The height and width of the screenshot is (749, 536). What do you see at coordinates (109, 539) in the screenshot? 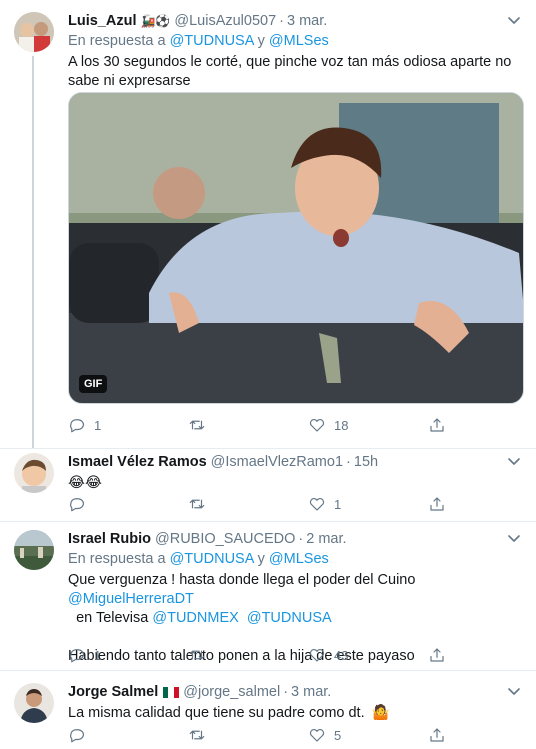
I see `author-name: Israel Rubio` at bounding box center [109, 539].